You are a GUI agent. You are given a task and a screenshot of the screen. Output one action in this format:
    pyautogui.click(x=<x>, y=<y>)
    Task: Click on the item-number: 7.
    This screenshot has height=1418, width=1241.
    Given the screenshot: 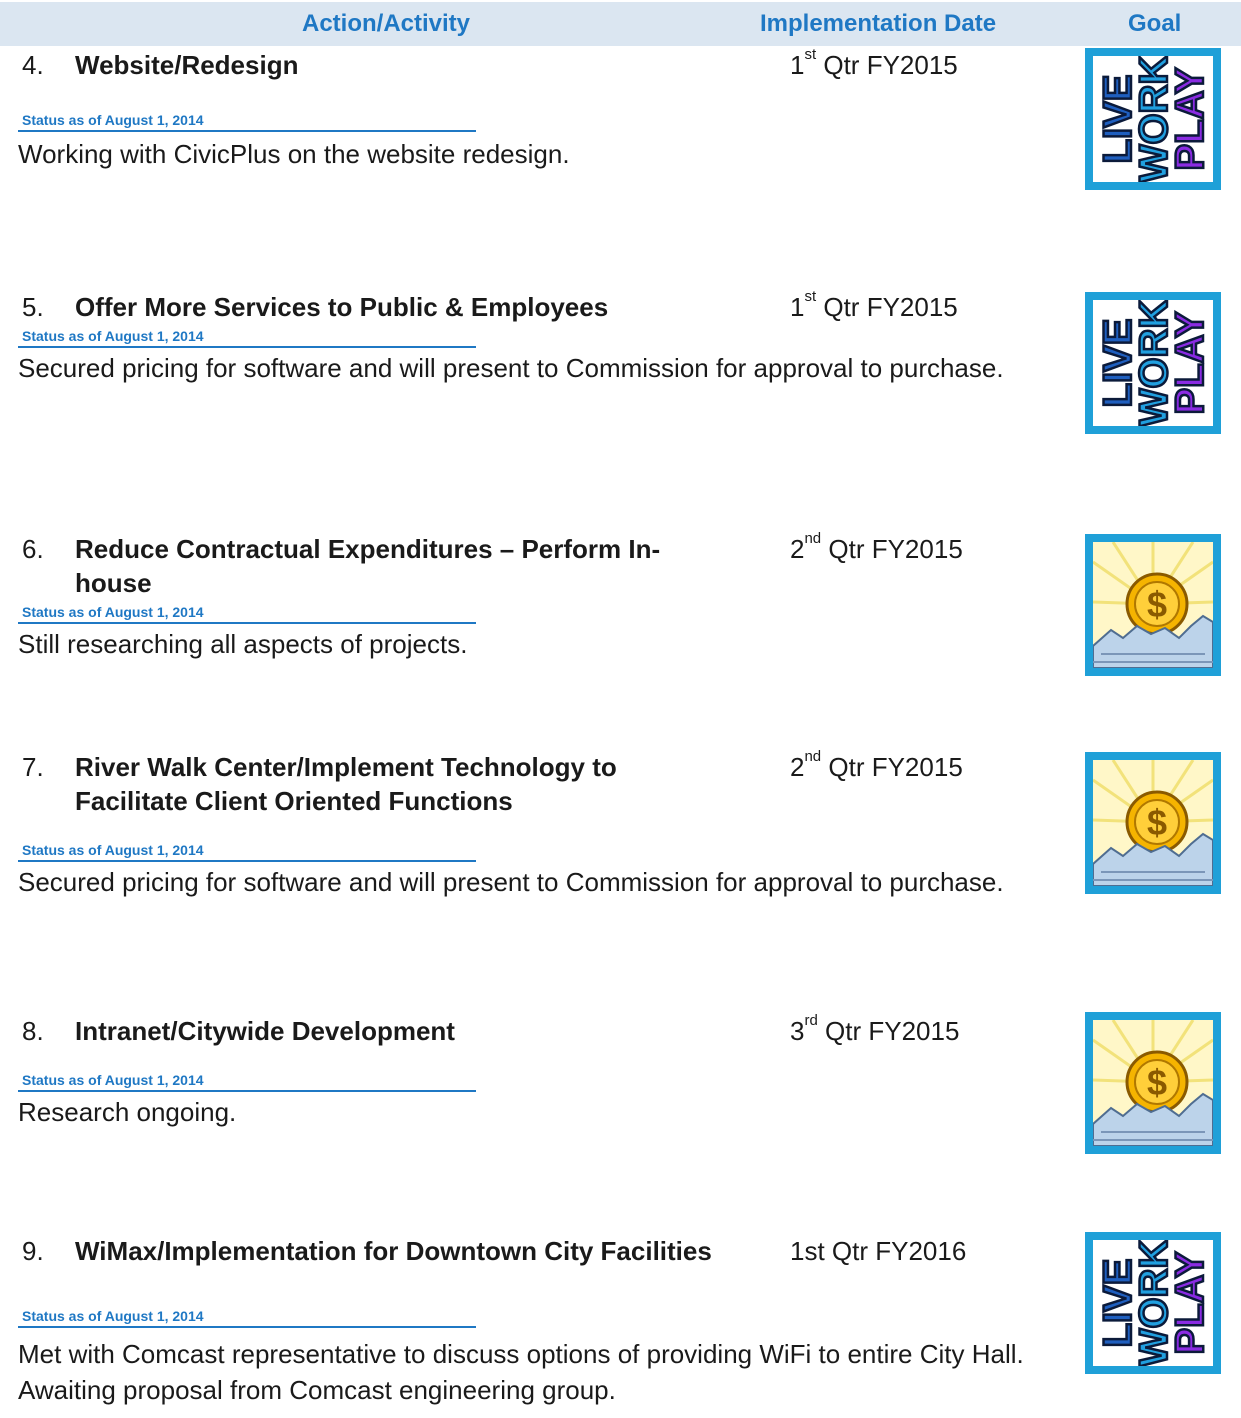 What is the action you would take?
    pyautogui.click(x=33, y=767)
    